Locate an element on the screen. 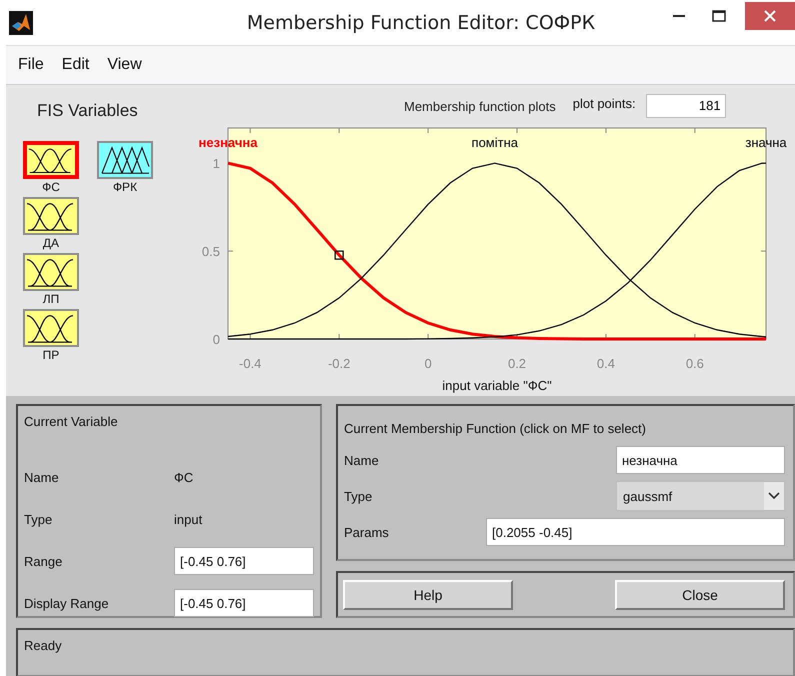 The height and width of the screenshot is (676, 795). params-field: [0.2055 -0.45] is located at coordinates (635, 532).